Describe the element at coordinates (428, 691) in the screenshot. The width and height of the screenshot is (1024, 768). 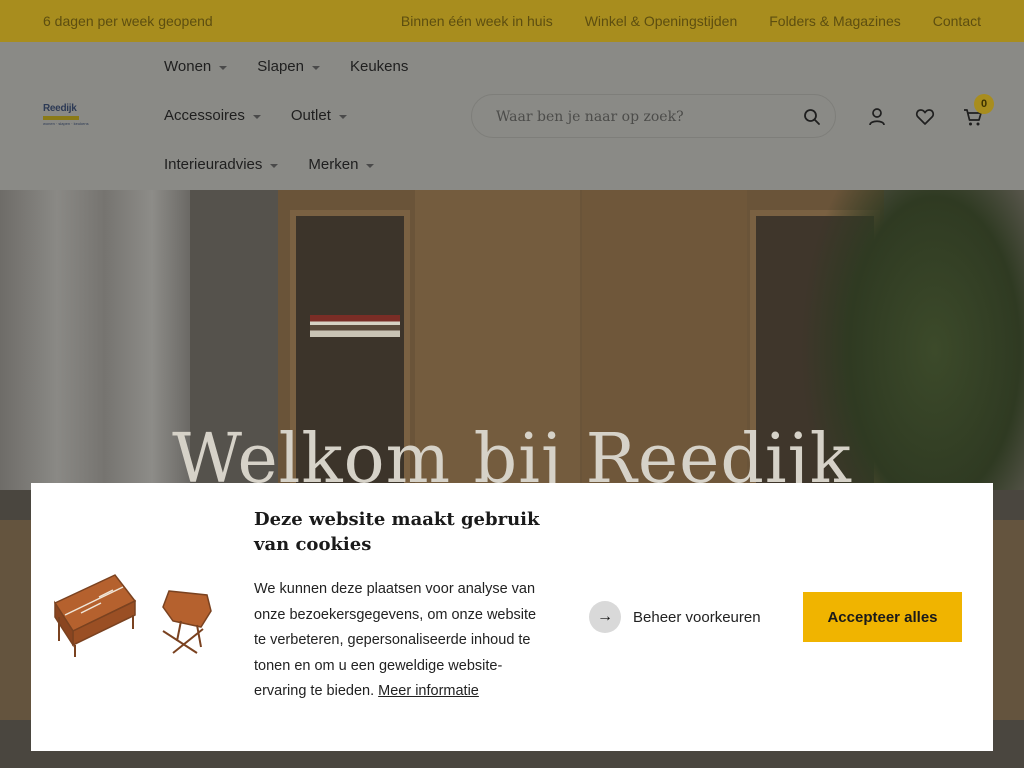
I see `more-info-link: Meer informatie` at that location.